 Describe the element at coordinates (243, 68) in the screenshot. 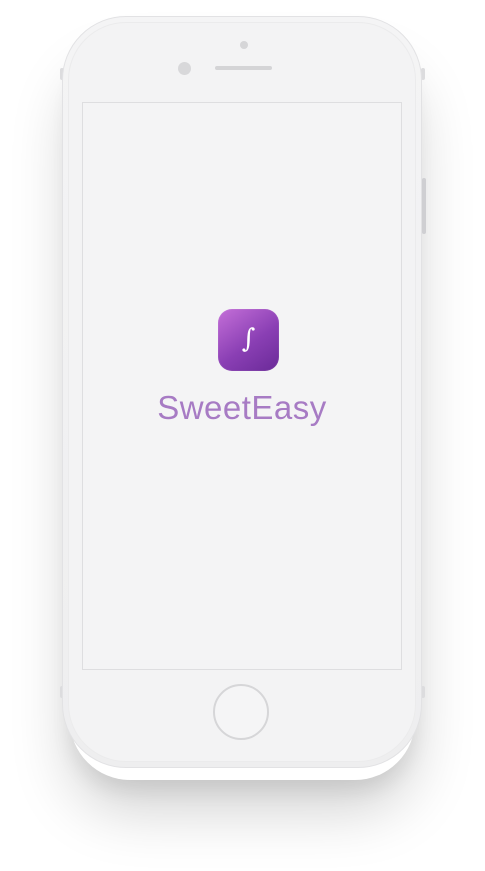

I see `earpiece-speaker` at that location.